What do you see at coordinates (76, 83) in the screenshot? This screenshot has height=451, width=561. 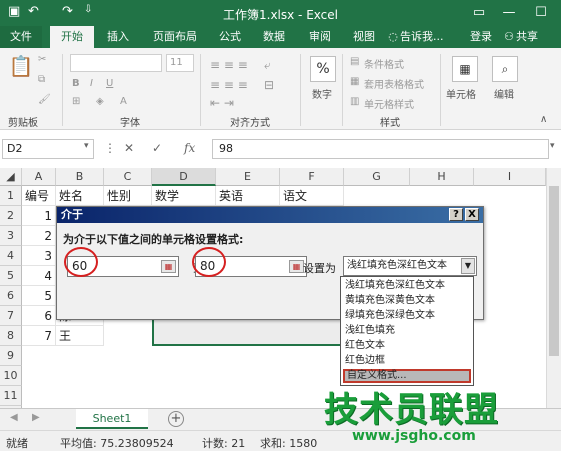 I see `bold-icon: B` at bounding box center [76, 83].